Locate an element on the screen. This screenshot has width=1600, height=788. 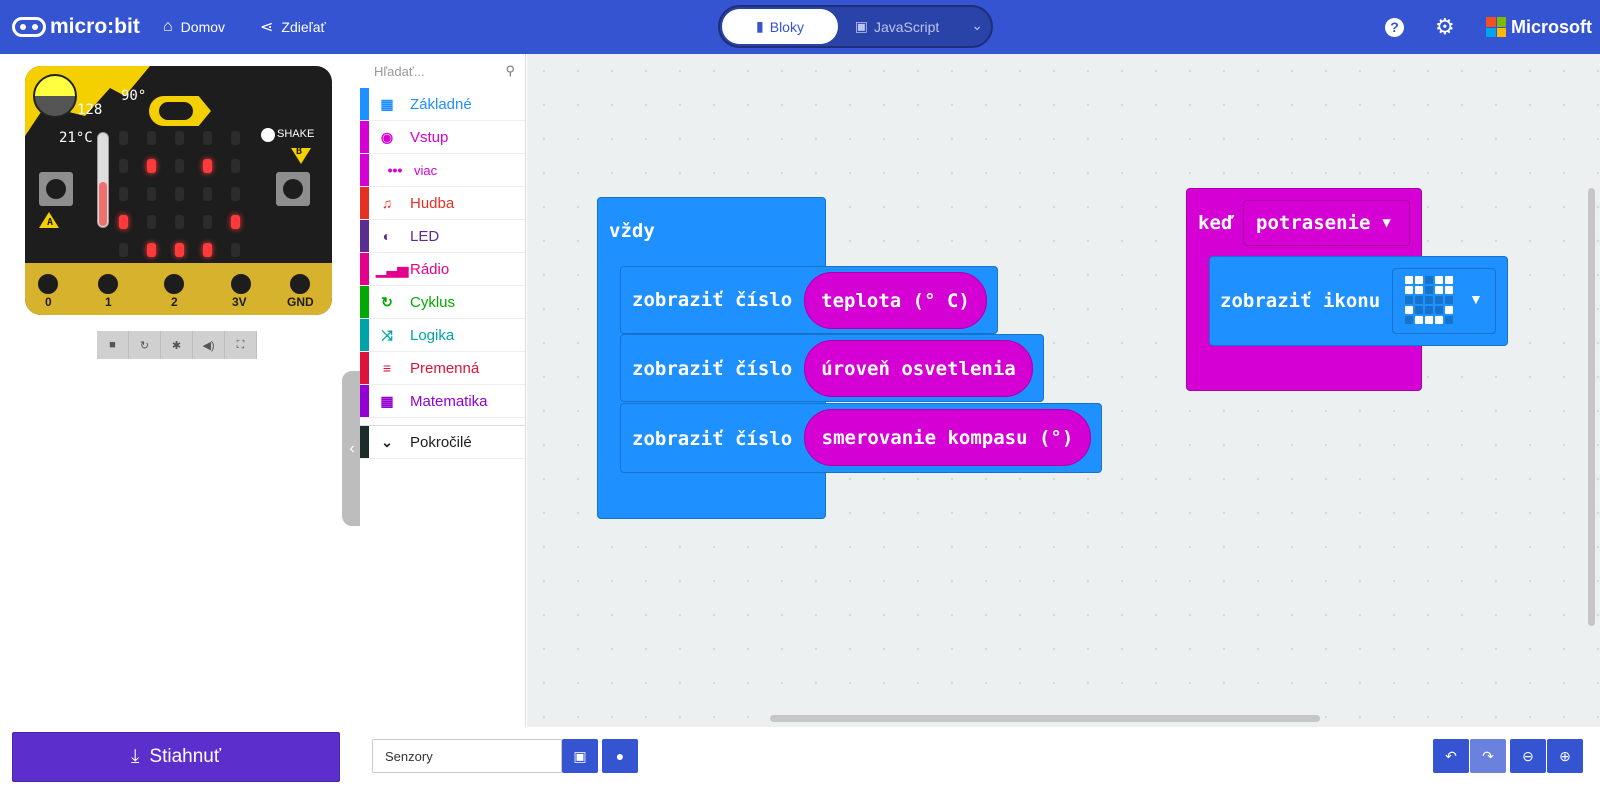
category-advanced: ⌄ Pokročilé is located at coordinates (442, 442).